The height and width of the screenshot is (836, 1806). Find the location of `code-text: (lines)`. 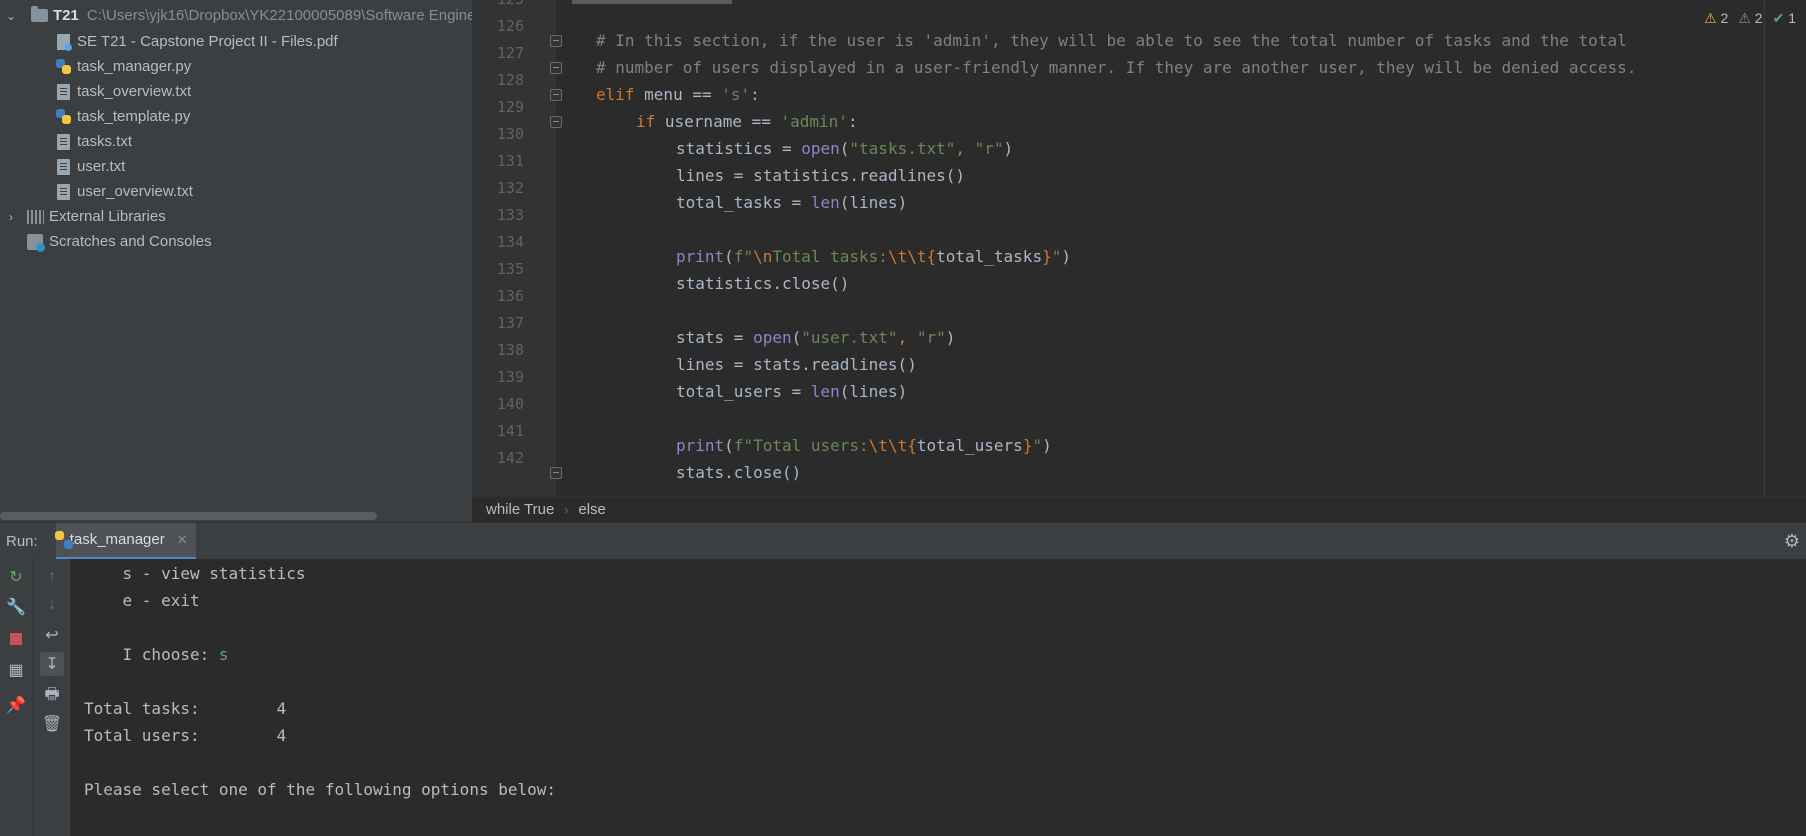

code-text: (lines) is located at coordinates (873, 391).